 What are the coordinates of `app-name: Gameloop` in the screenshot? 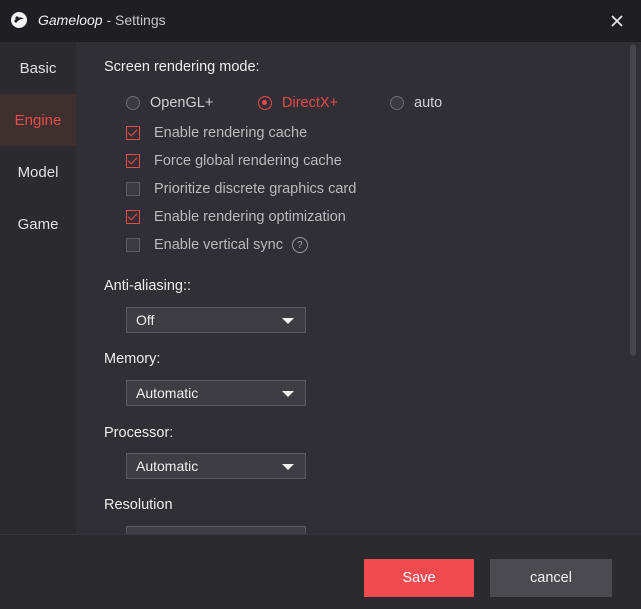 It's located at (70, 20).